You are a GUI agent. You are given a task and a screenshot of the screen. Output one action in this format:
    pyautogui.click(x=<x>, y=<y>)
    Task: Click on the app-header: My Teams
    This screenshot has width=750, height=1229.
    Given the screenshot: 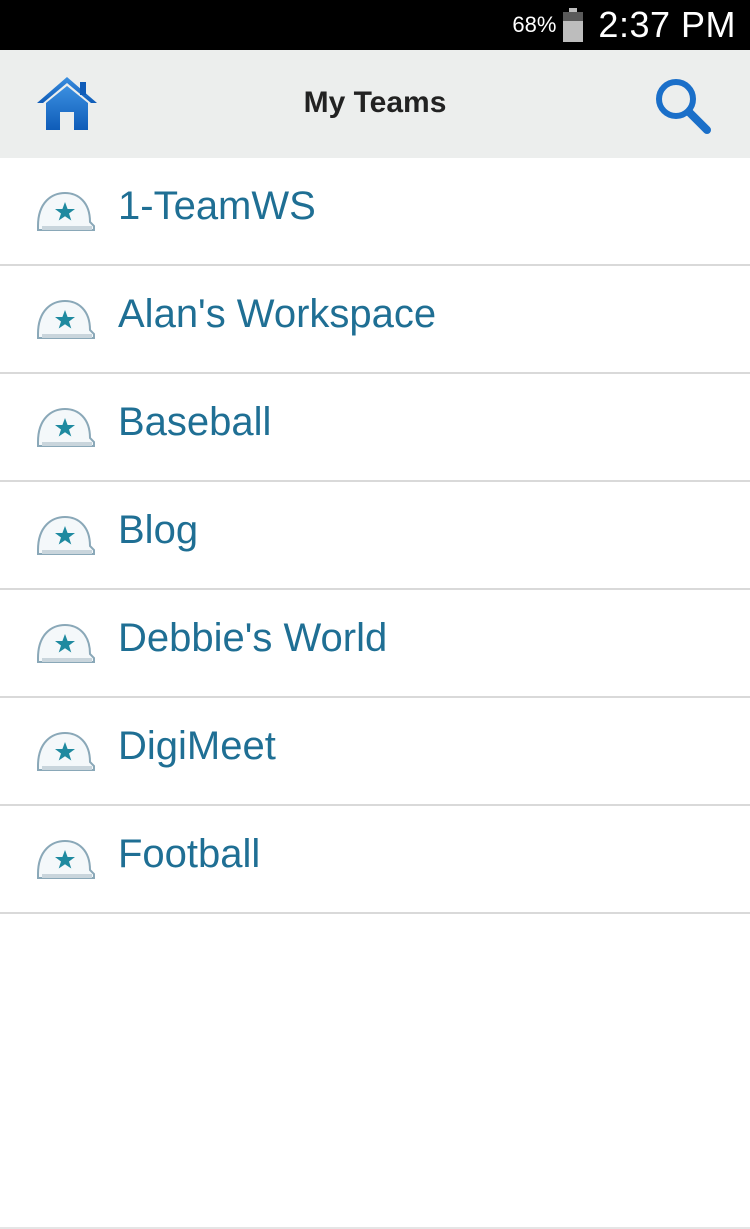 What is the action you would take?
    pyautogui.click(x=375, y=104)
    